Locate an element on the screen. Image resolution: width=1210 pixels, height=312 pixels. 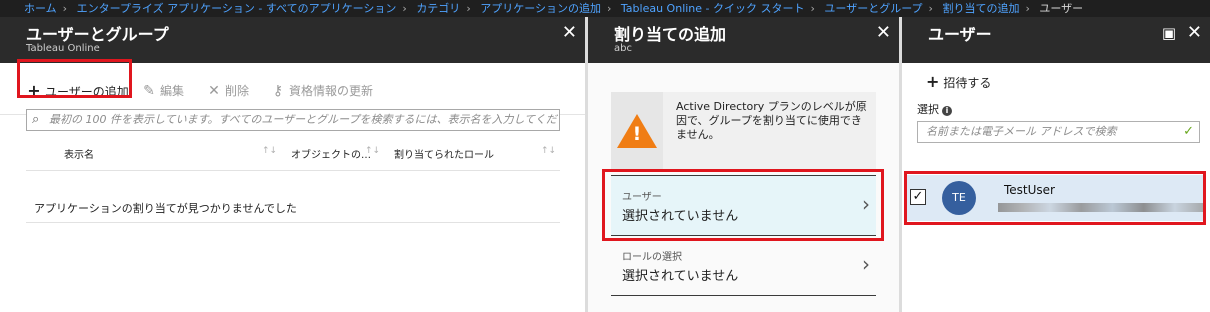
update-credentials-label: 資格情報の更新 is located at coordinates (331, 91).